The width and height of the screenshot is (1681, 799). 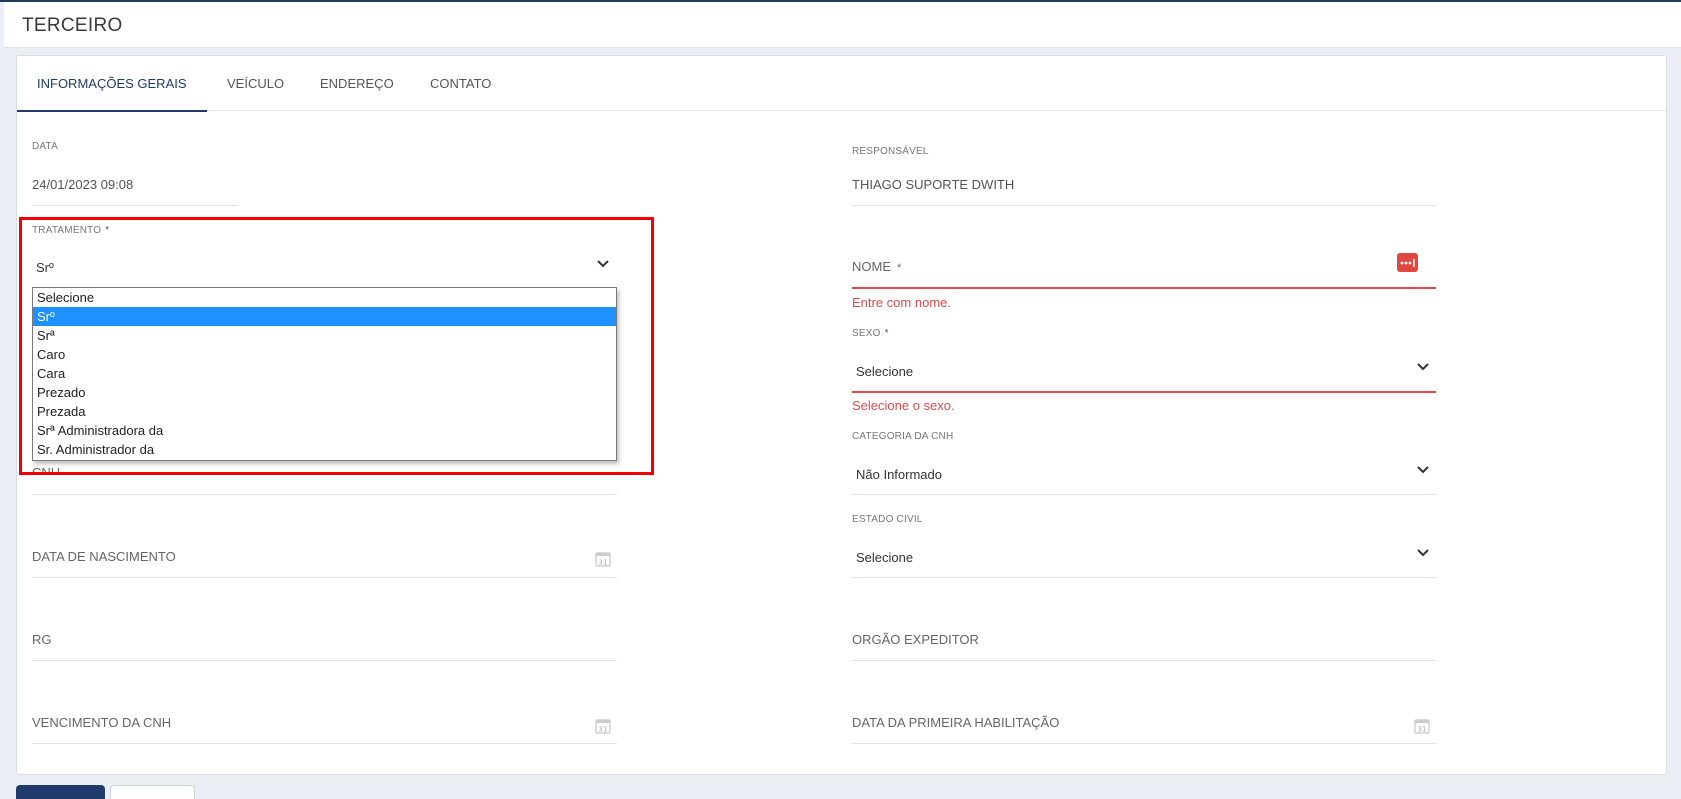 I want to click on data-primeira-habilitacao-field: DATA DA PRIMEIRA HABILITAÇÃO, so click(x=955, y=722).